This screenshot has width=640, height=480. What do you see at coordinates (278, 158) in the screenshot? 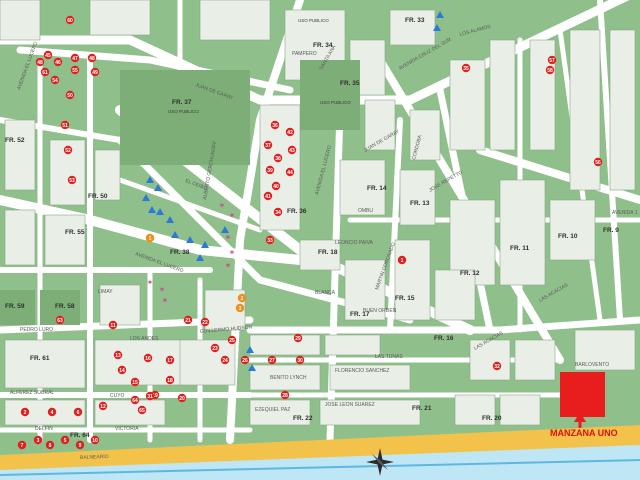
I see `poi-marker: 38` at bounding box center [278, 158].